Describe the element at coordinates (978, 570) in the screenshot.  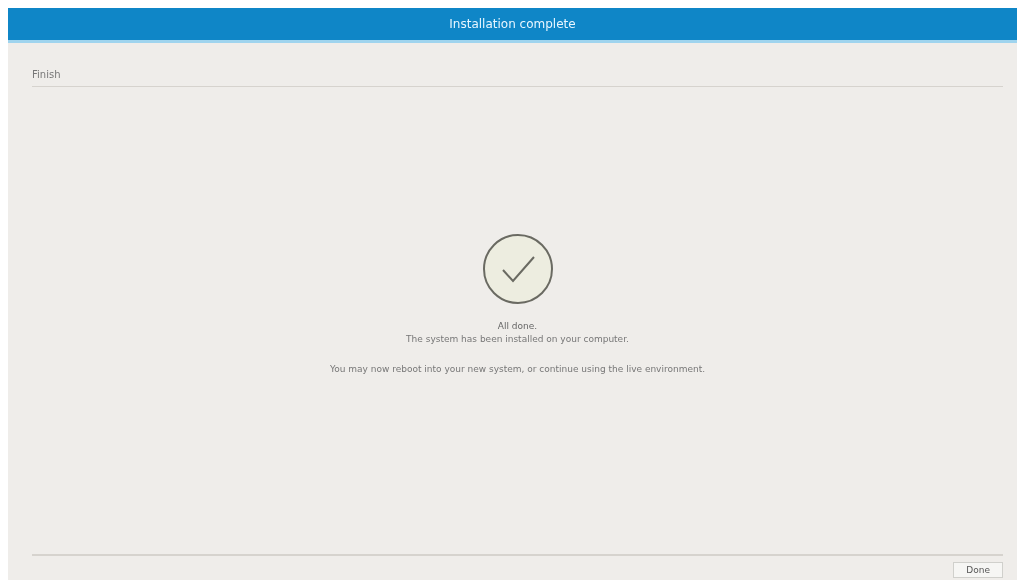
I see `done-button: Done` at that location.